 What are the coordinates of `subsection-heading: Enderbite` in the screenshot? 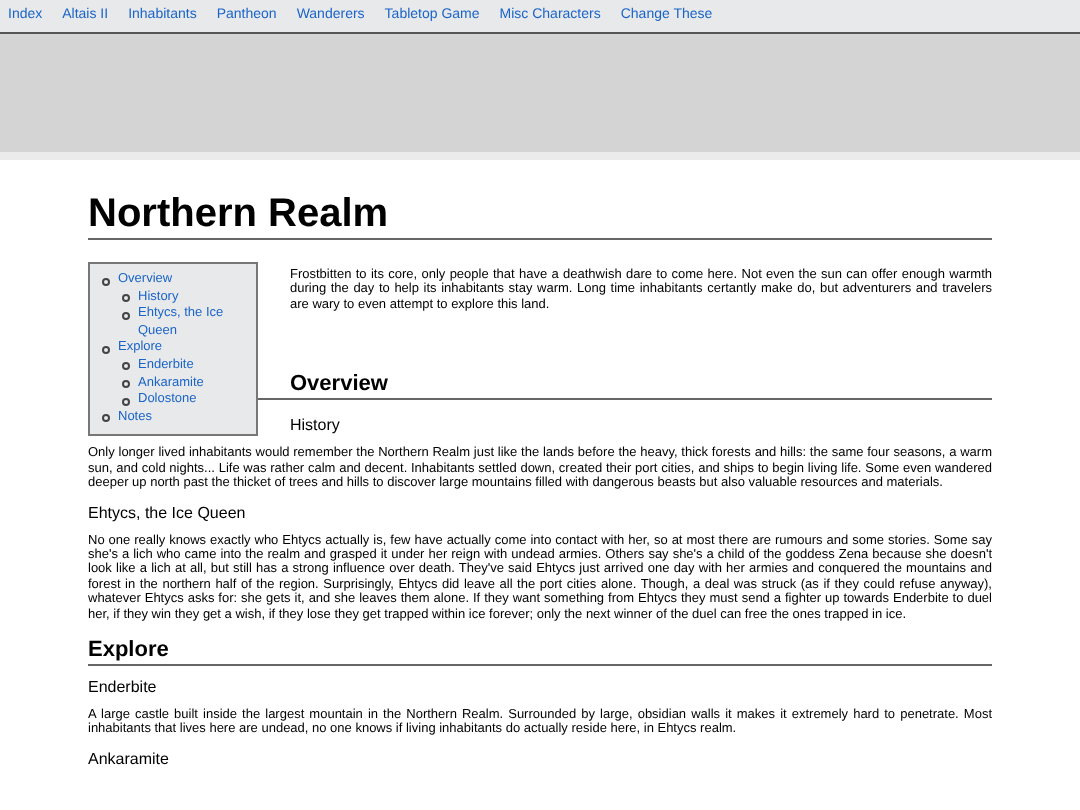 It's located at (123, 688).